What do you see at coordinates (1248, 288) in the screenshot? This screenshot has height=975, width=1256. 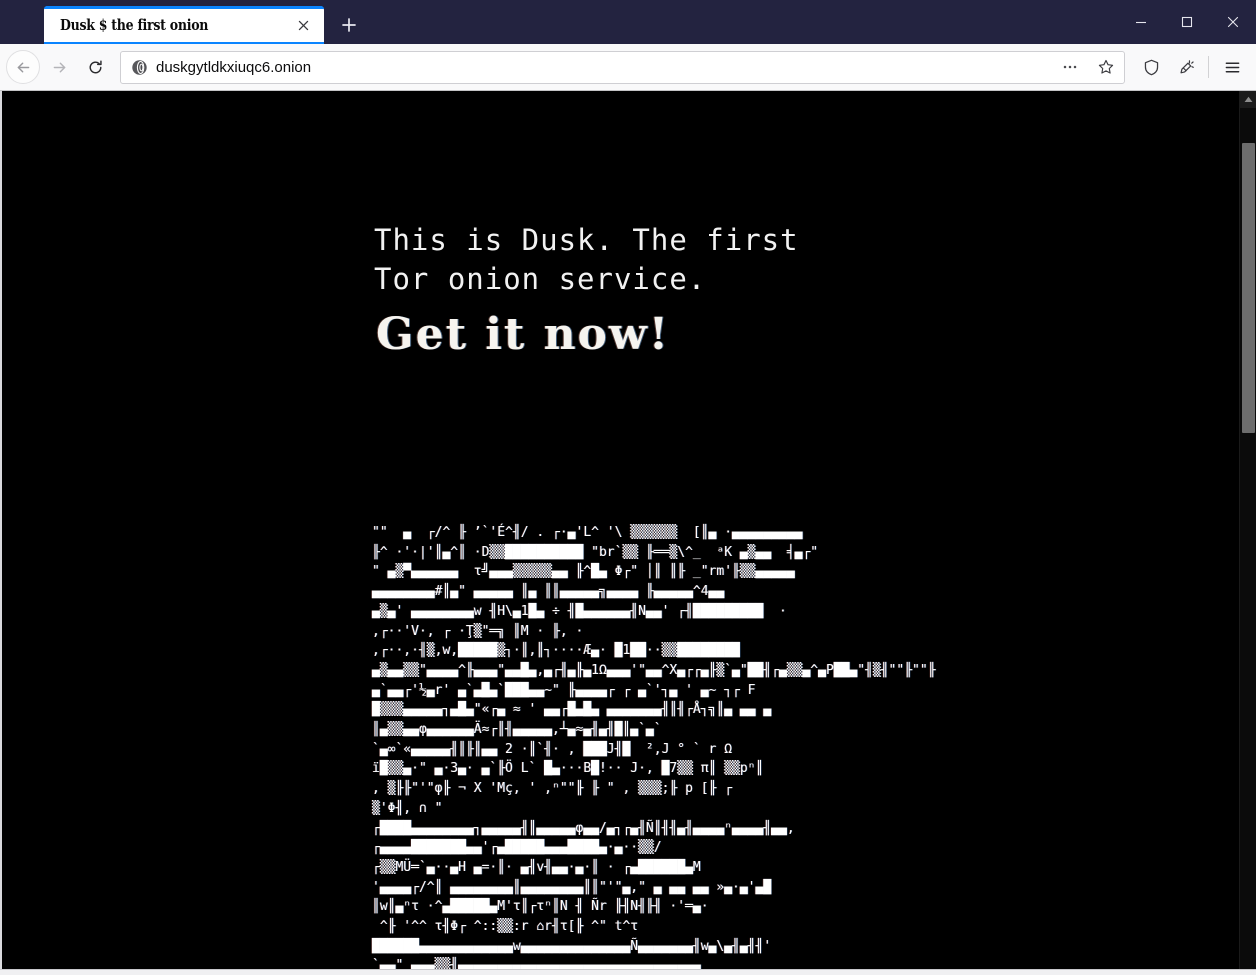 I see `scrollbar-thumb` at bounding box center [1248, 288].